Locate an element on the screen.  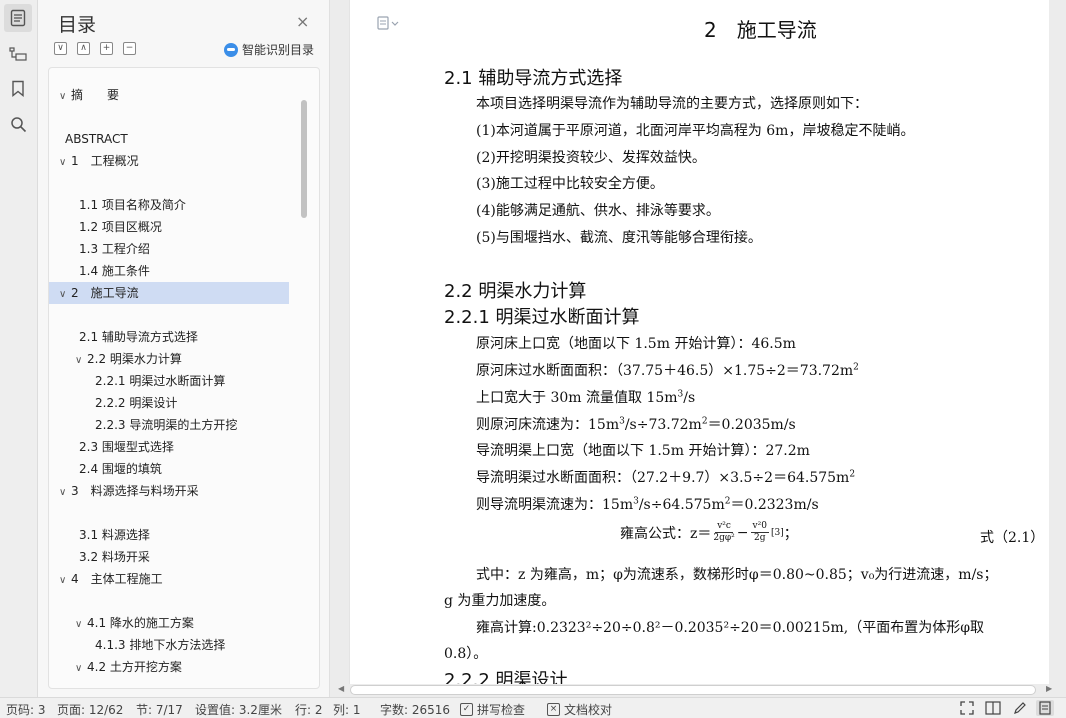
toc-item: 2.2.3 导流明渠的土方开挖 is located at coordinates (169, 425).